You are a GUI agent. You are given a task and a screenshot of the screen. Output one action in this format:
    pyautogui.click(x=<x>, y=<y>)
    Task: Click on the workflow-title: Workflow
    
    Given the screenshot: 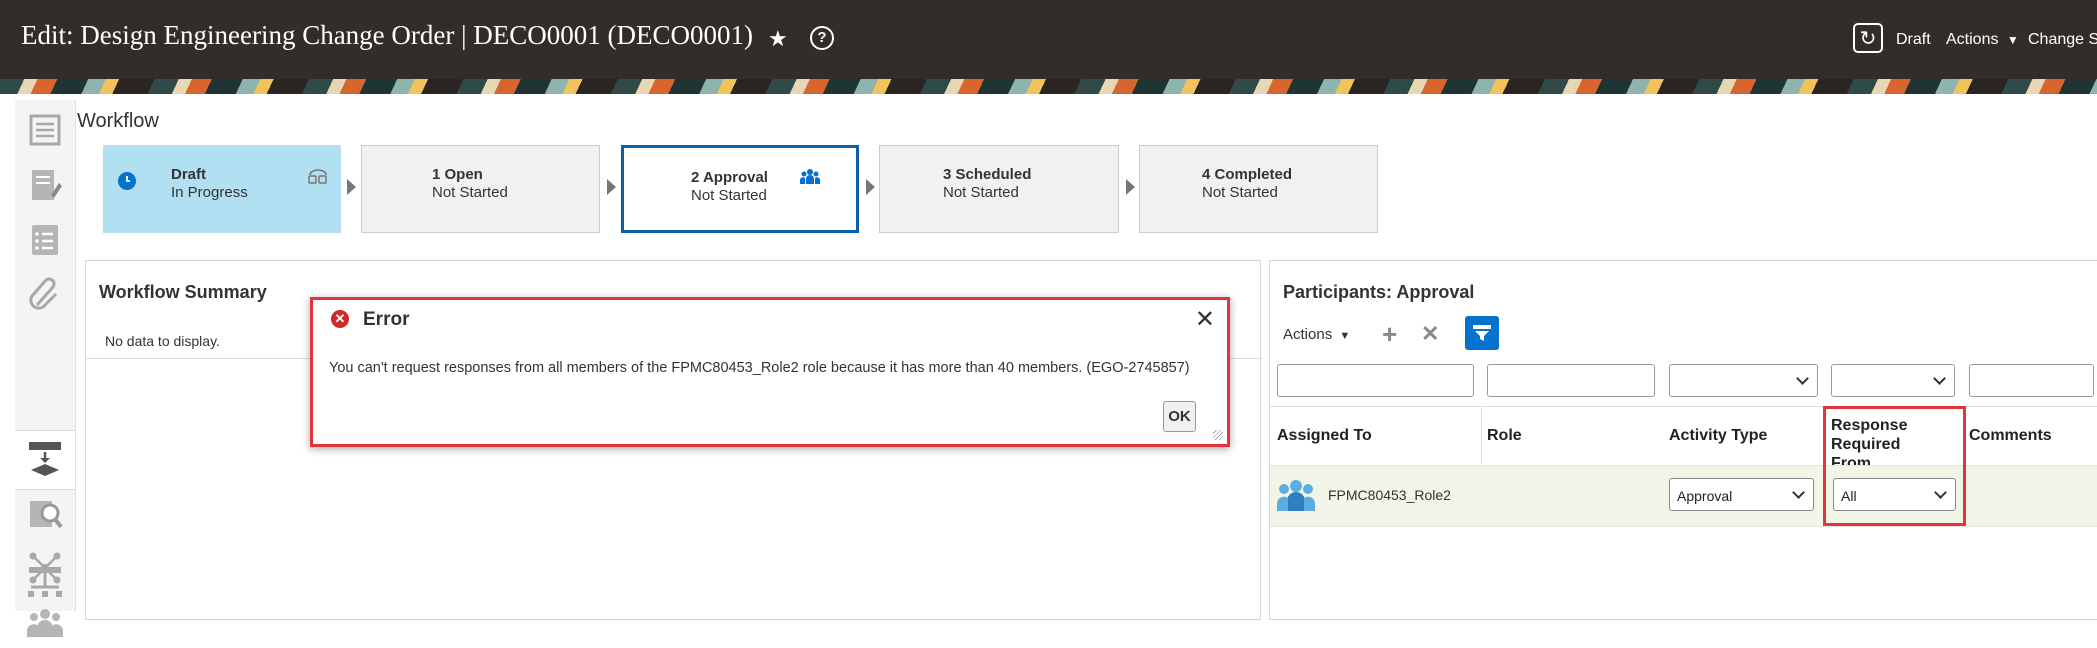 What is the action you would take?
    pyautogui.click(x=118, y=121)
    